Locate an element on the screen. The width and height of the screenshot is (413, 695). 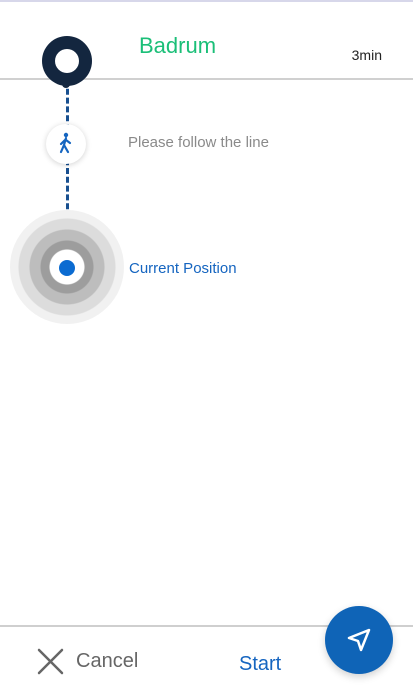
walking-icon is located at coordinates (65, 143).